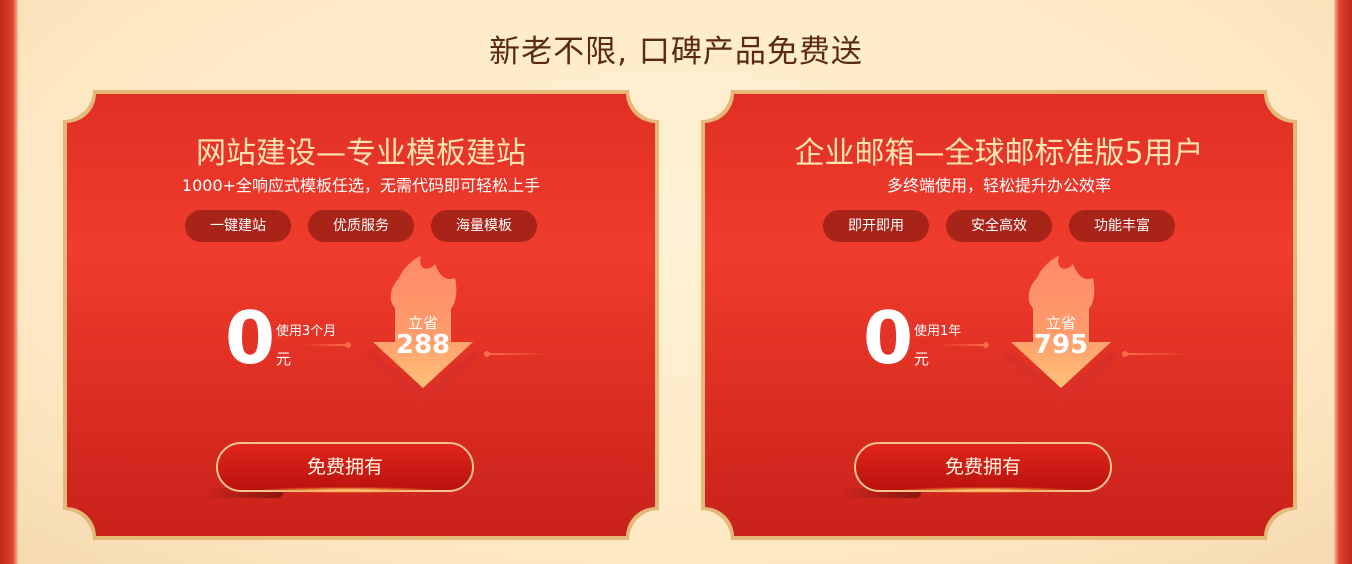  Describe the element at coordinates (999, 153) in the screenshot. I see `card-title: 企业邮箱—全球邮标准版5用户` at that location.